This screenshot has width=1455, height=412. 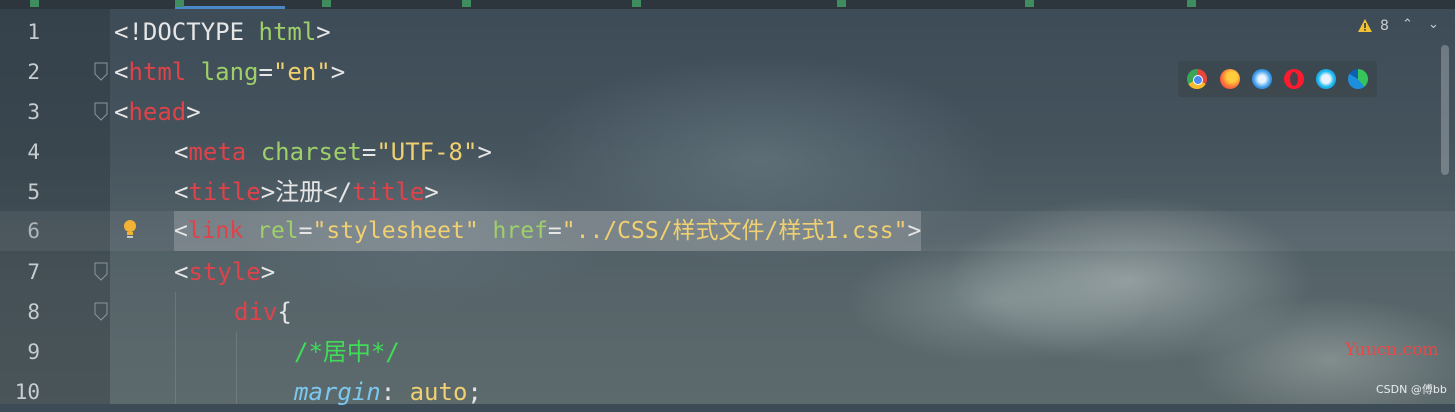 What do you see at coordinates (20, 272) in the screenshot?
I see `line-number: 7` at bounding box center [20, 272].